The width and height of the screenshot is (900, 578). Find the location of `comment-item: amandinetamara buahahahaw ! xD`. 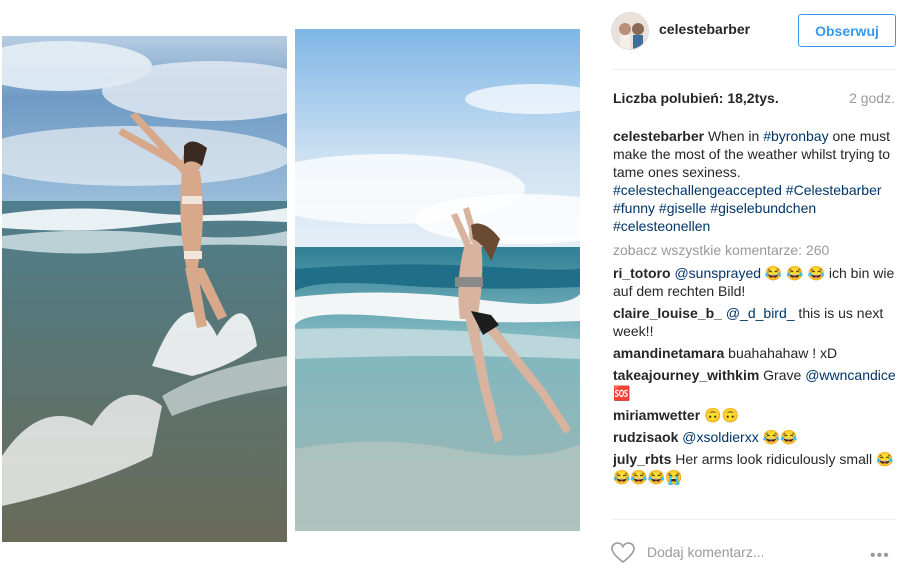

comment-item: amandinetamara buahahahaw ! xD is located at coordinates (754, 353).